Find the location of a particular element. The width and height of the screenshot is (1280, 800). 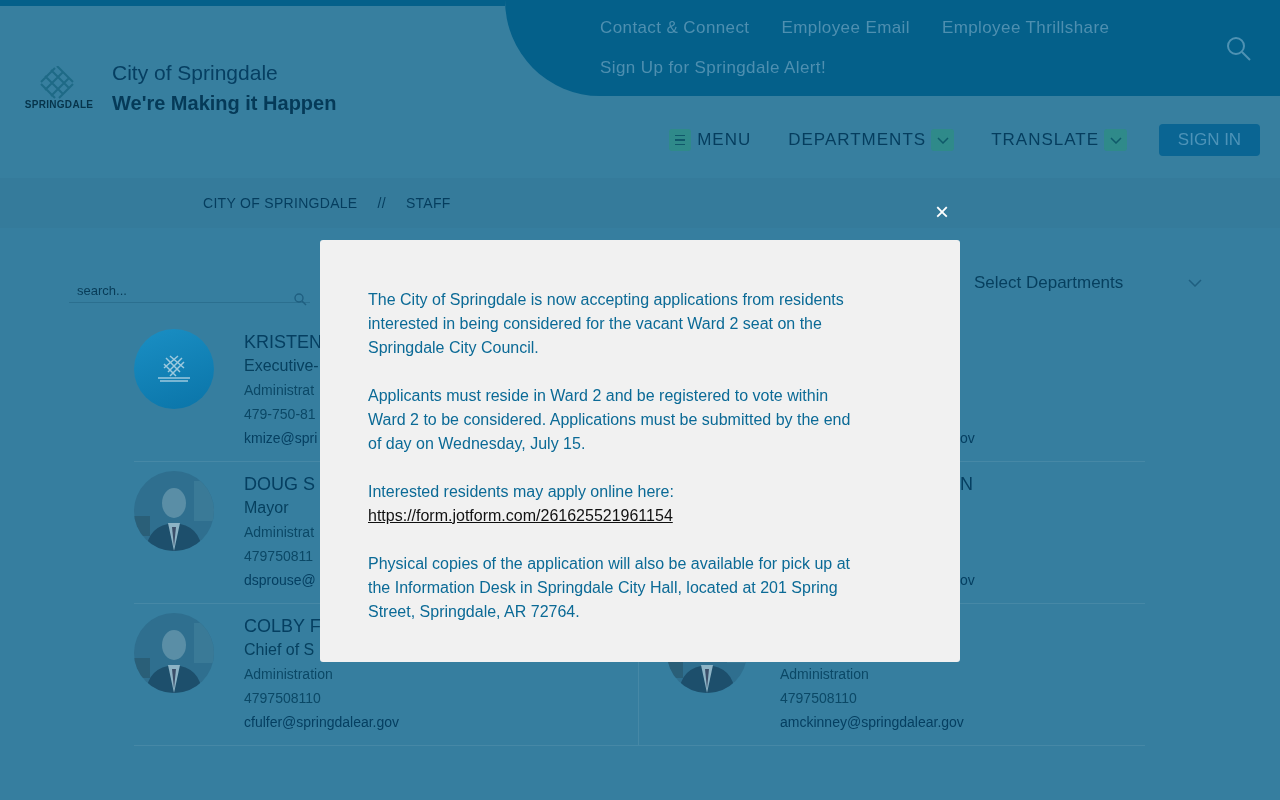

close-button: × is located at coordinates (942, 212).